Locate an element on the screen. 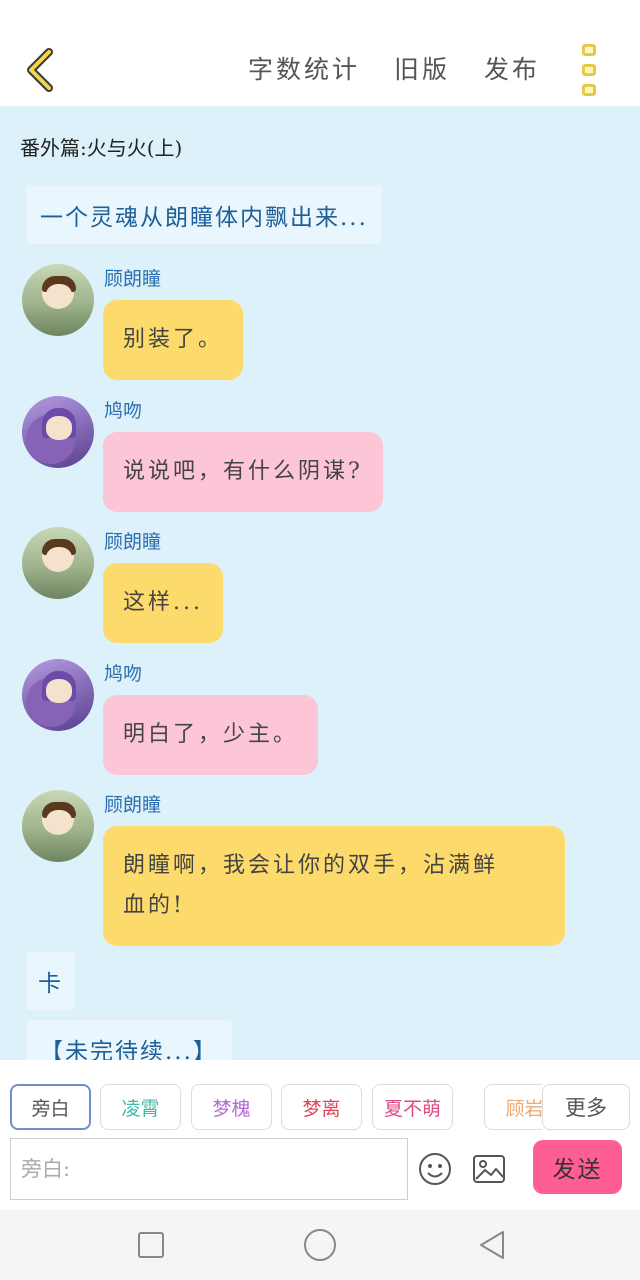 This screenshot has width=640, height=1280. role-button-guyan: 顾岩 is located at coordinates (513, 1107).